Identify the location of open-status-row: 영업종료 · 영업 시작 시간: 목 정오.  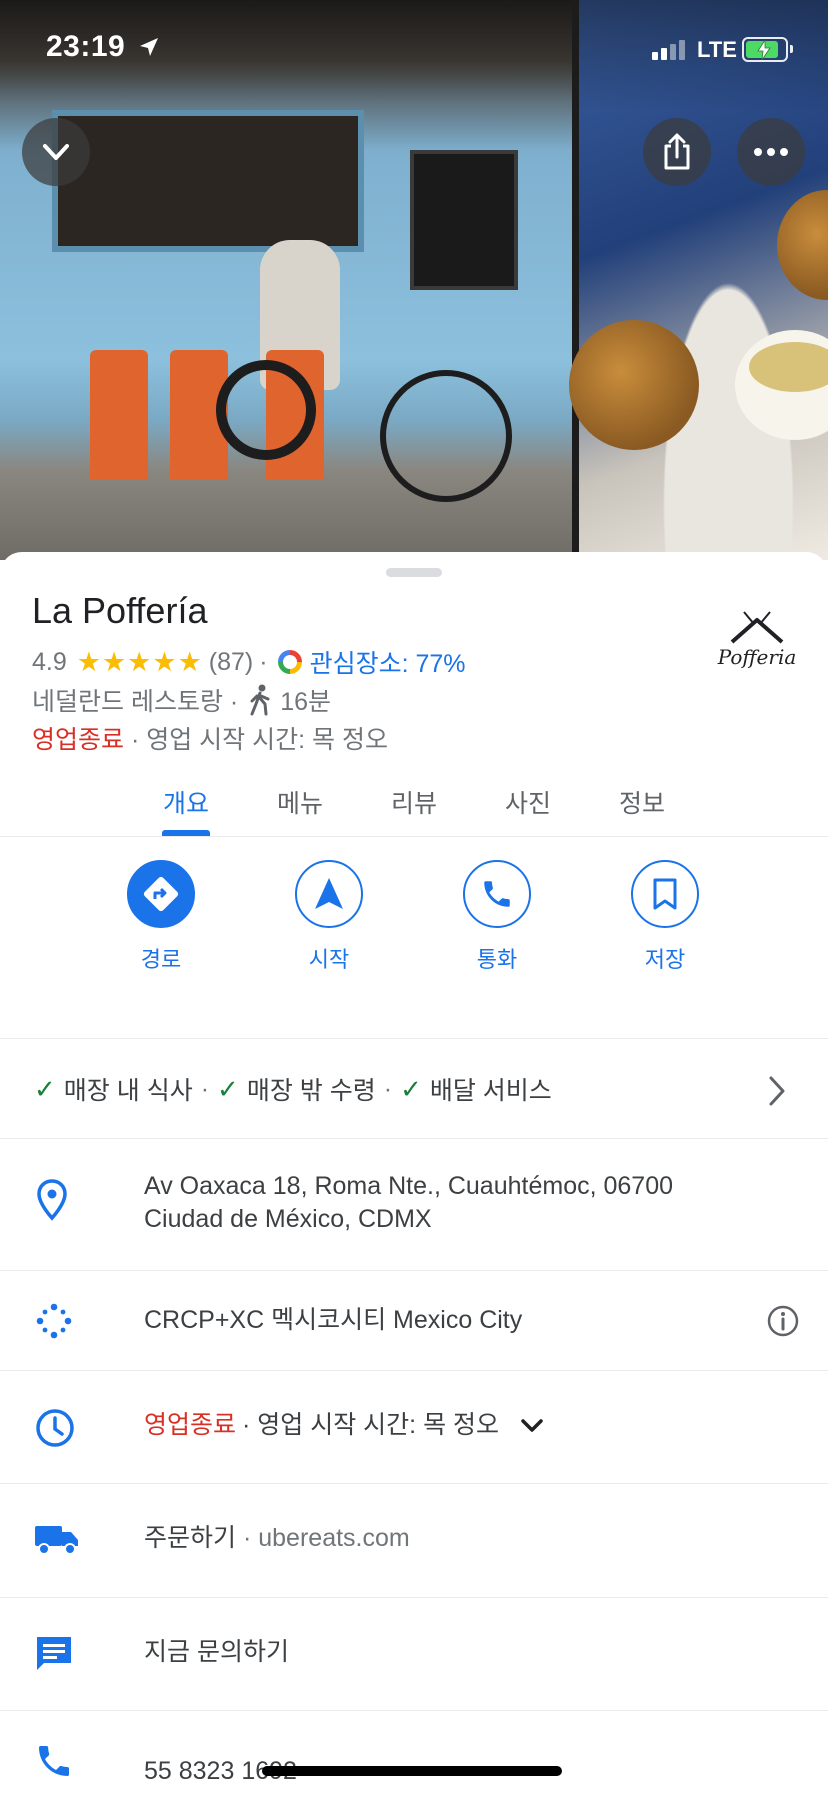
(210, 738).